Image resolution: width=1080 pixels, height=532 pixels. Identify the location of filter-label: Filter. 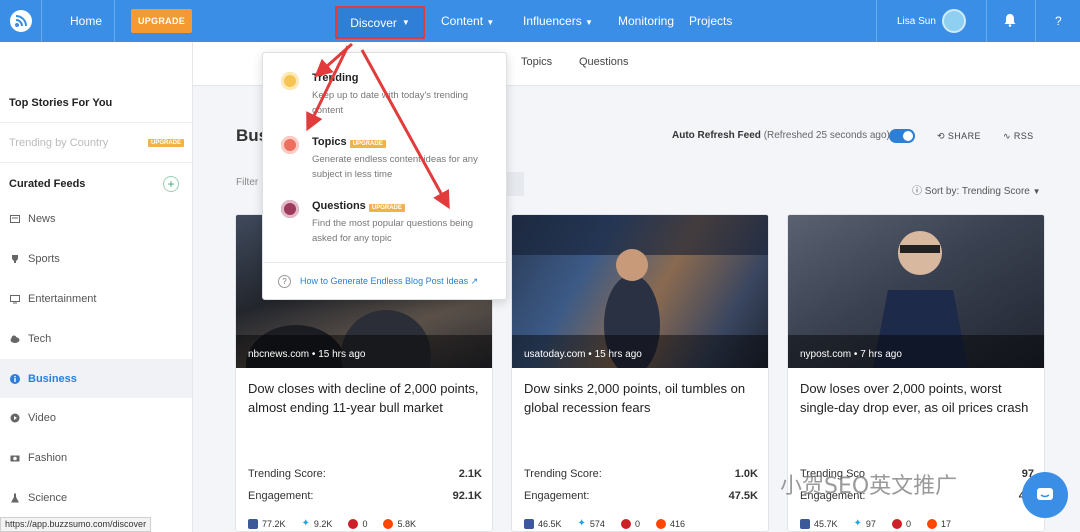
(247, 182).